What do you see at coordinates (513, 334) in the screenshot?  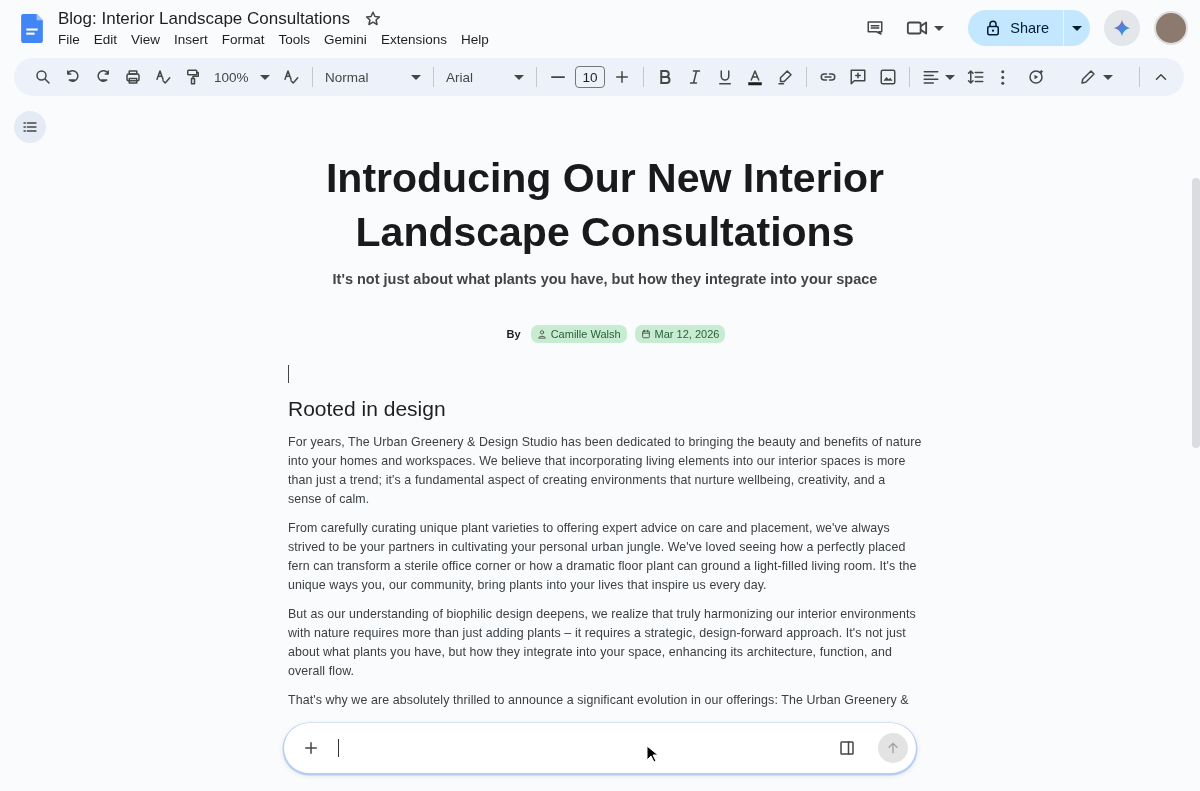 I see `byline-label: By` at bounding box center [513, 334].